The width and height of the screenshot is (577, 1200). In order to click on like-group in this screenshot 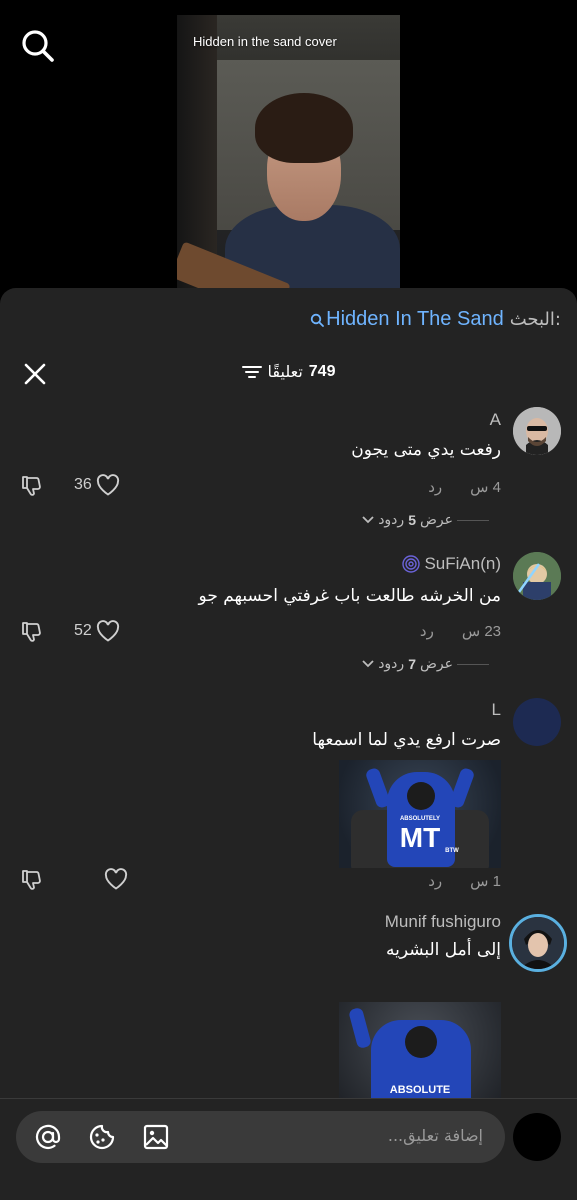, I will do `click(114, 879)`.